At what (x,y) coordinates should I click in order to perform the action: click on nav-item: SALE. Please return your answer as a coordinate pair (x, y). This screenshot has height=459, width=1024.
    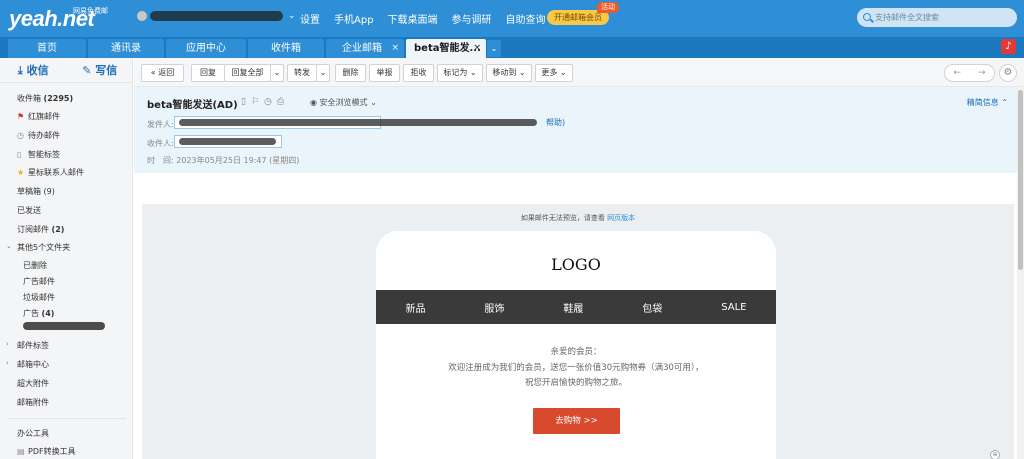
    Looking at the image, I should click on (733, 307).